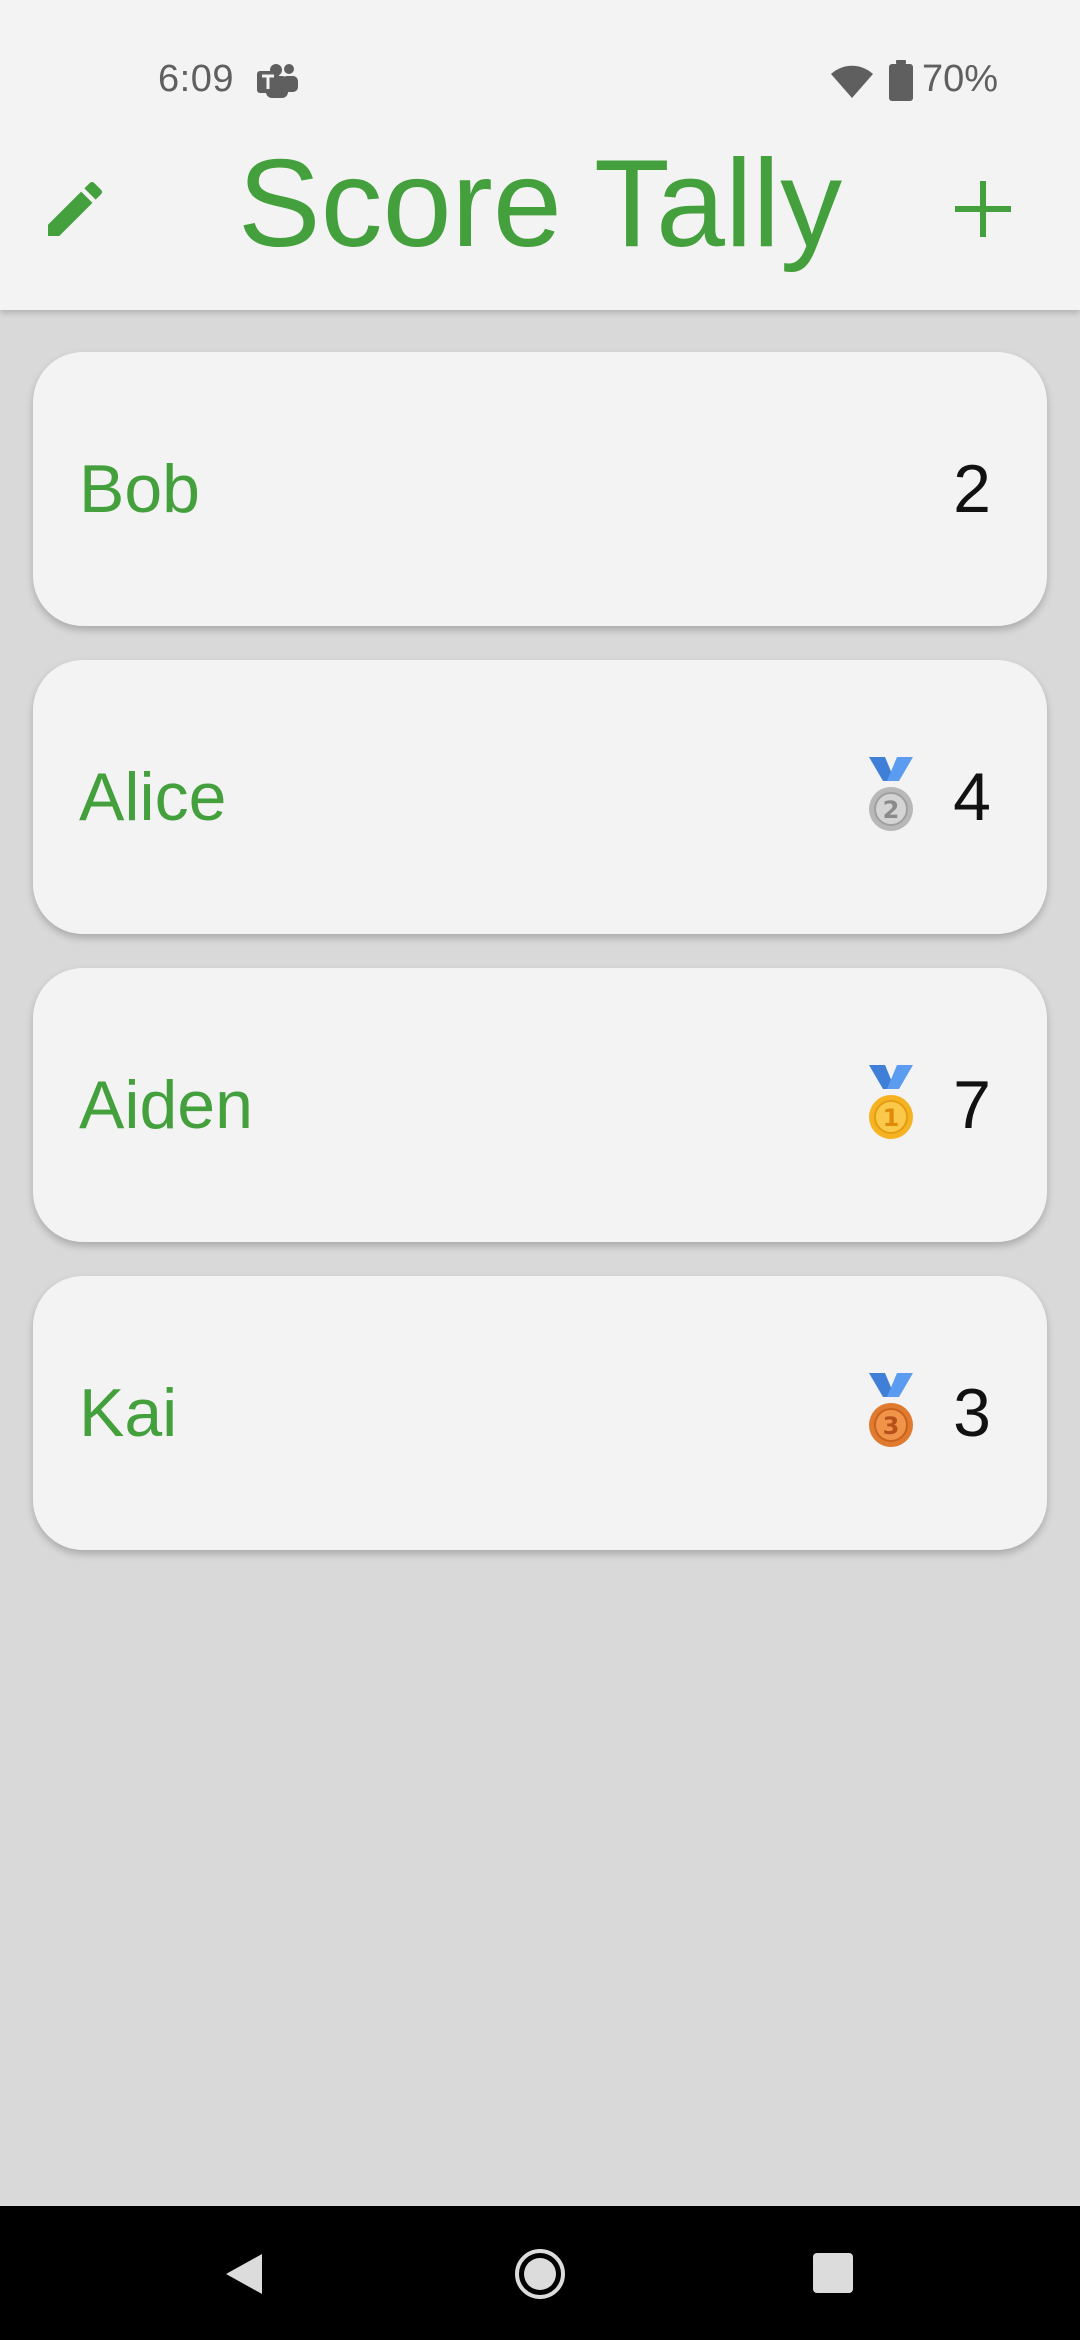  I want to click on player-score: 4, so click(972, 797).